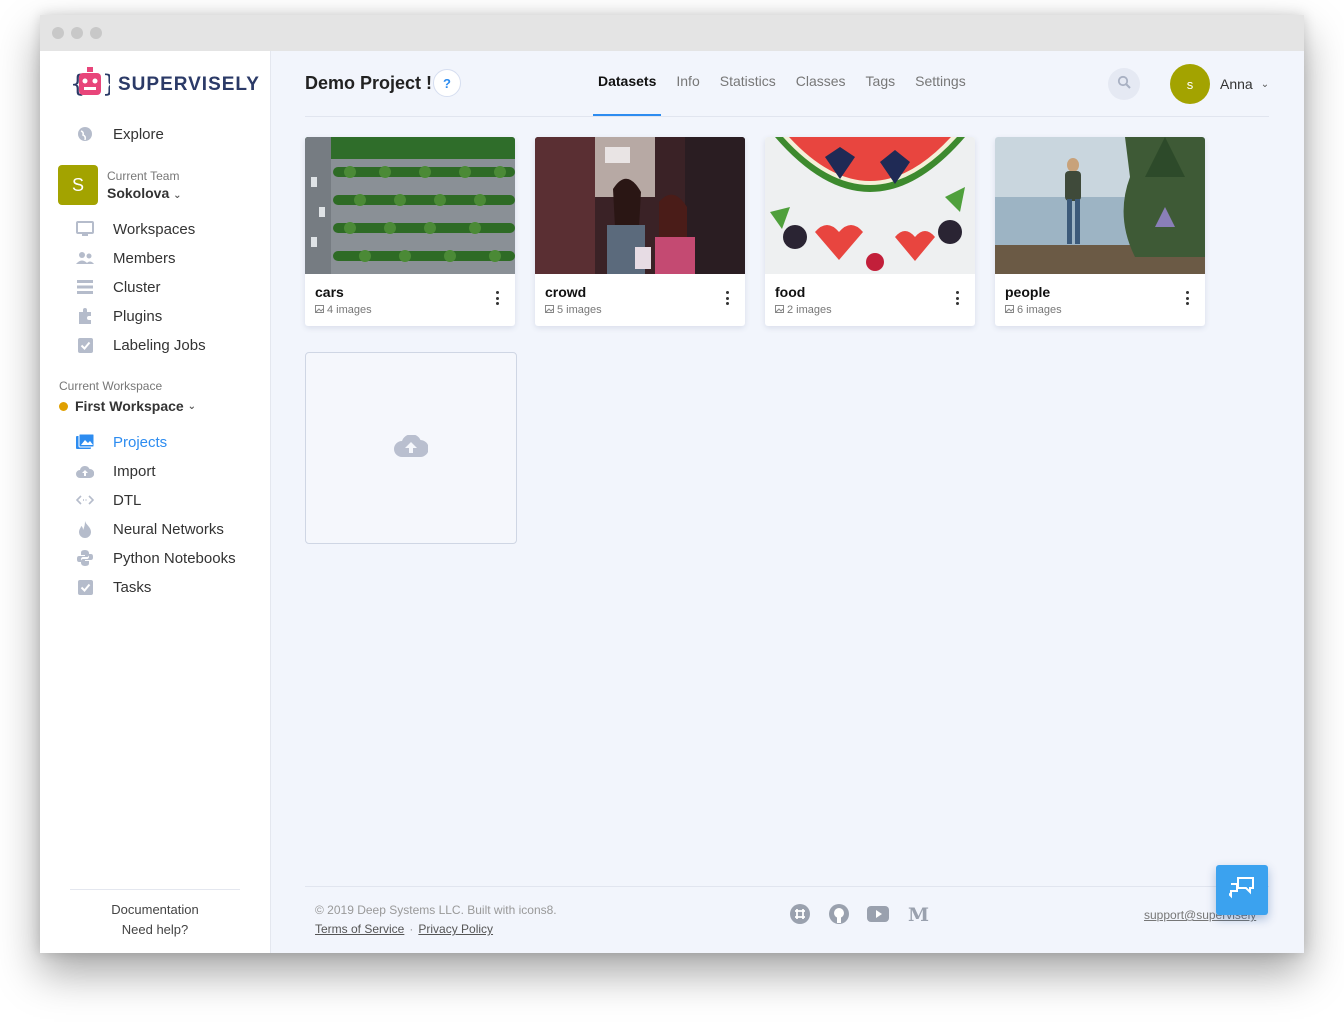 This screenshot has width=1344, height=1023. I want to click on dataset-image-count: 5 images, so click(573, 310).